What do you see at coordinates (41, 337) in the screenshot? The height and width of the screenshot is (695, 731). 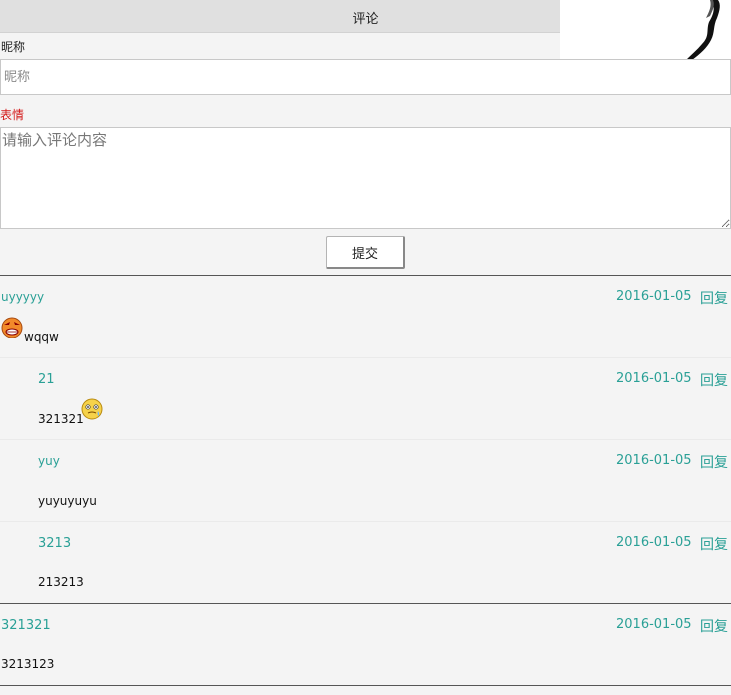 I see `comment-text: wqqw` at bounding box center [41, 337].